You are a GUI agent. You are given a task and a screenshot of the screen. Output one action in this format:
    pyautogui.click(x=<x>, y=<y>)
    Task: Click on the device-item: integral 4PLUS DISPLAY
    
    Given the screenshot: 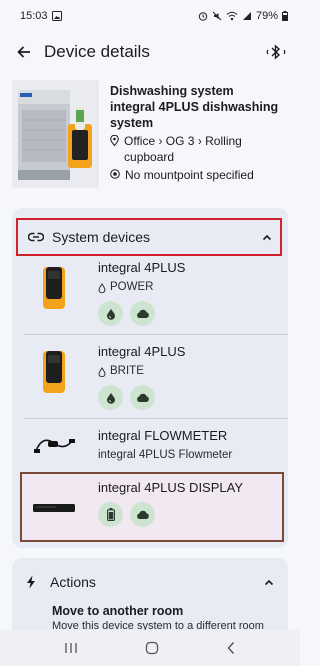 What is the action you would take?
    pyautogui.click(x=155, y=508)
    